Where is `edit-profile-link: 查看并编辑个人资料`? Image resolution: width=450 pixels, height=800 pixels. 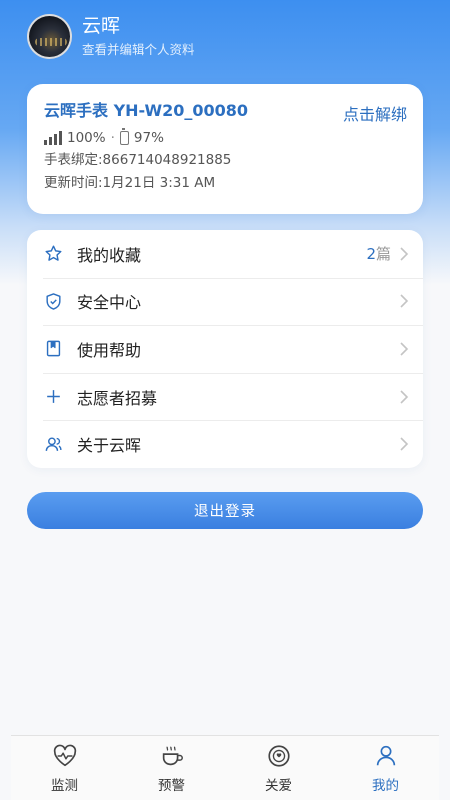
edit-profile-link: 查看并编辑个人资料 is located at coordinates (138, 50).